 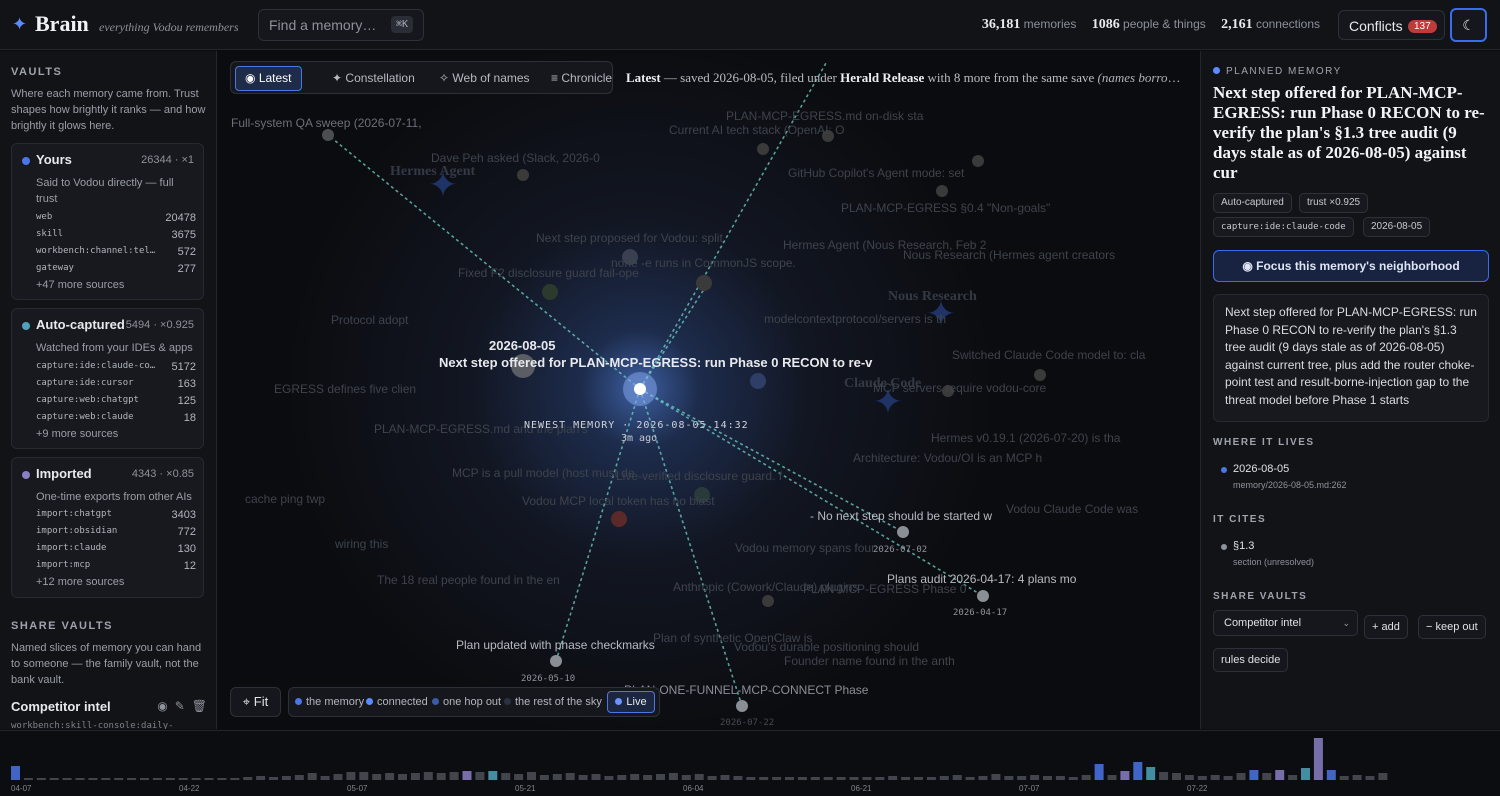 I want to click on ghost-memory-label: Vodou Claude Code was, so click(x=1072, y=509).